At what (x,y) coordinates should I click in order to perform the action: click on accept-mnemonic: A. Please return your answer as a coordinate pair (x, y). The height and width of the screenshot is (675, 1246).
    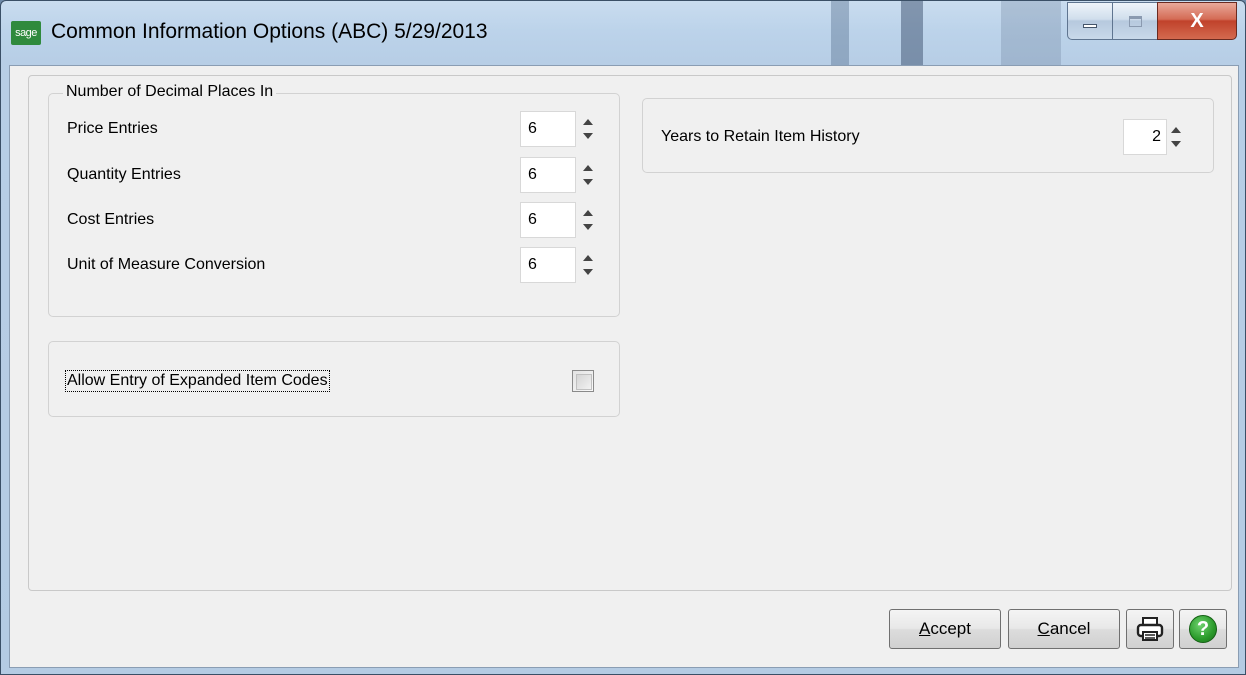
    Looking at the image, I should click on (925, 628).